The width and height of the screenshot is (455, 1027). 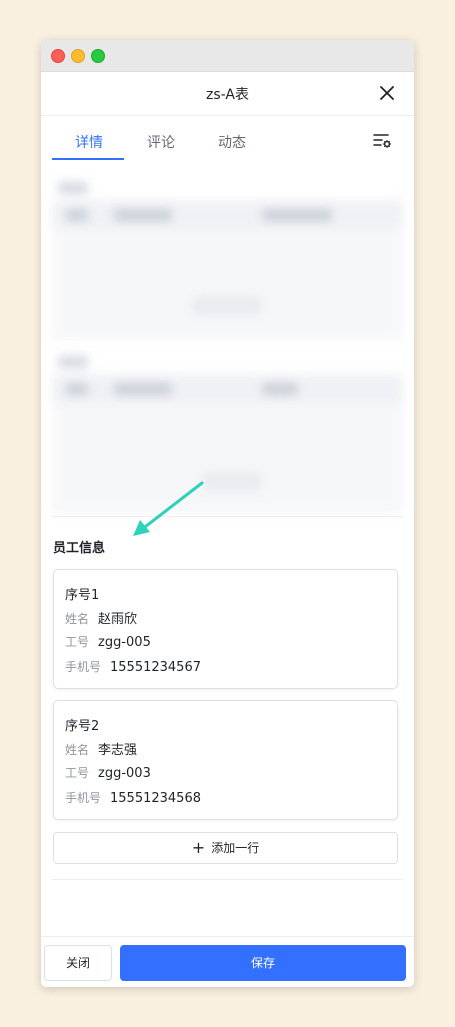 I want to click on name-row: 姓名 赵雨欣, so click(x=101, y=617).